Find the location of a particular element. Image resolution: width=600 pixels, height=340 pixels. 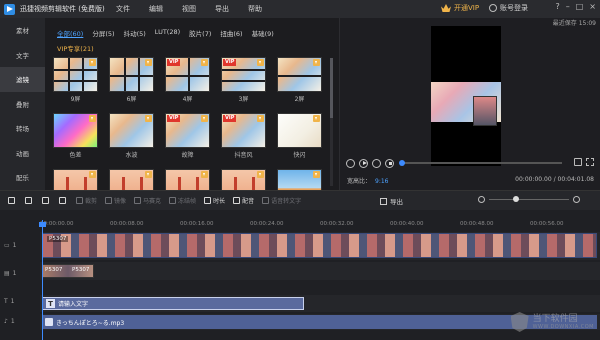

tool-label: 时长 is located at coordinates (219, 201).